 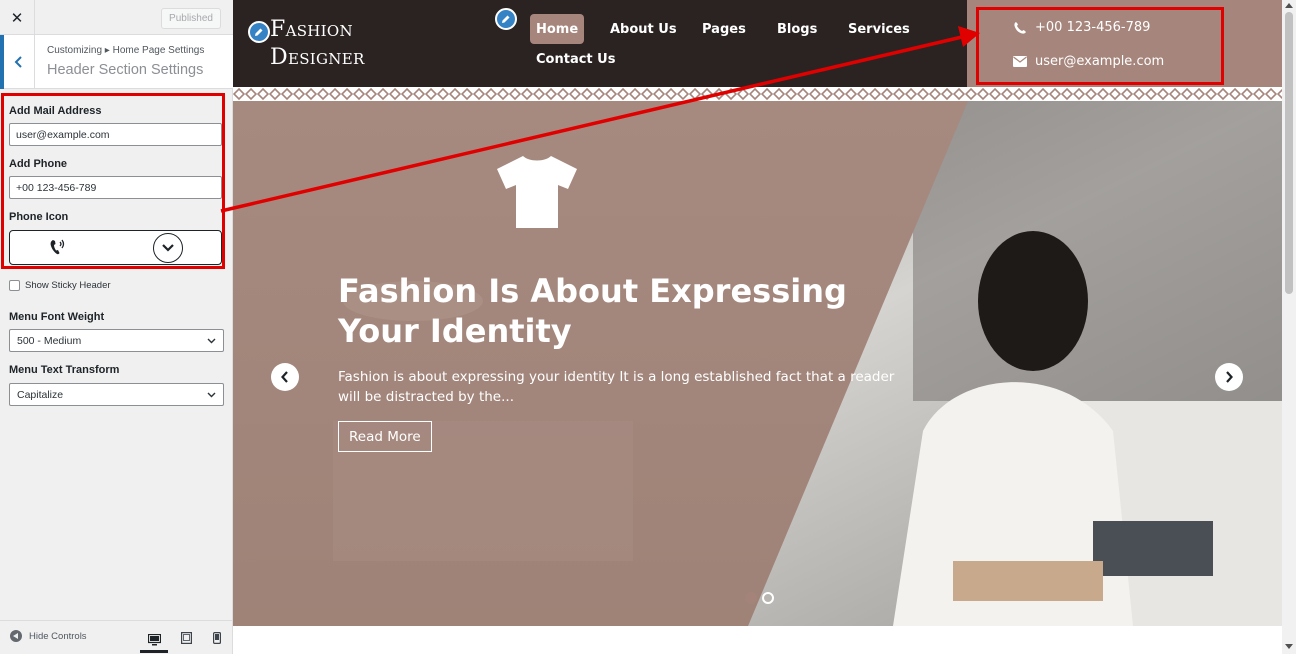 I want to click on slider-dot-active, so click(x=768, y=598).